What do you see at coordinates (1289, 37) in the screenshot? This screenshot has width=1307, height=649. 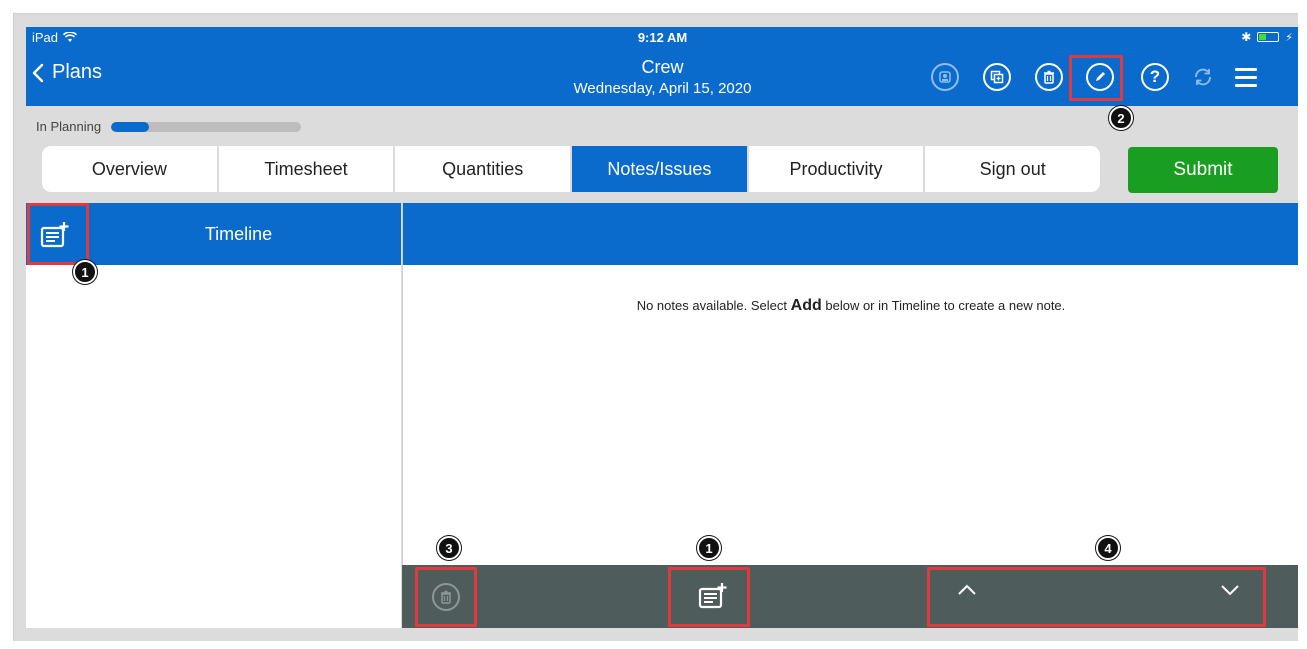 I see `charging-icon: ⚡` at bounding box center [1289, 37].